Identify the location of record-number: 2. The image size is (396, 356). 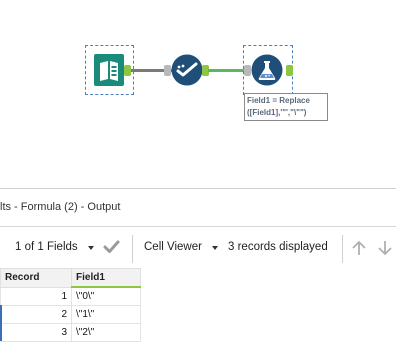
(36, 314).